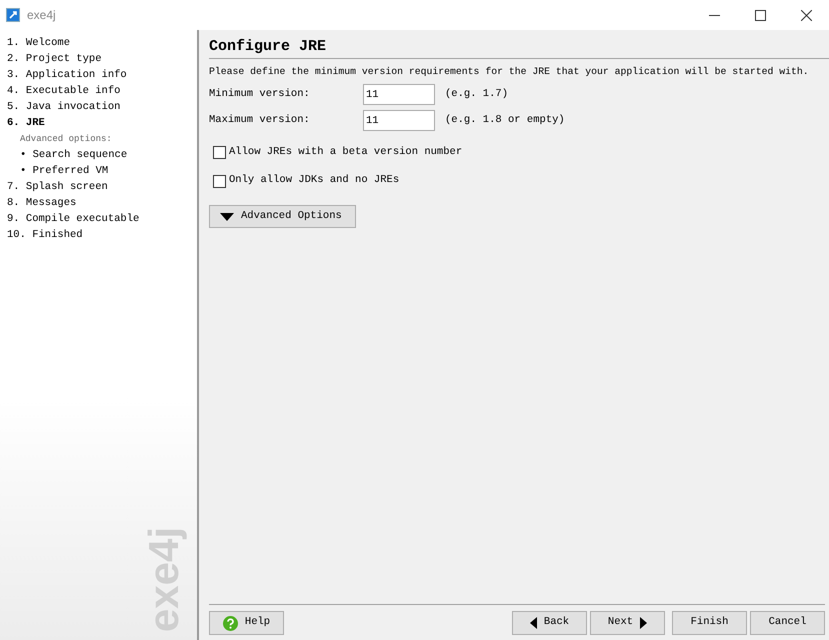 Image resolution: width=829 pixels, height=640 pixels. What do you see at coordinates (98, 123) in the screenshot?
I see `sidebar-item: 6. JRE` at bounding box center [98, 123].